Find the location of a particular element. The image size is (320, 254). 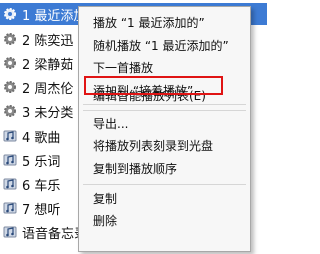

menu-item-copy: 复制 is located at coordinates (105, 199).